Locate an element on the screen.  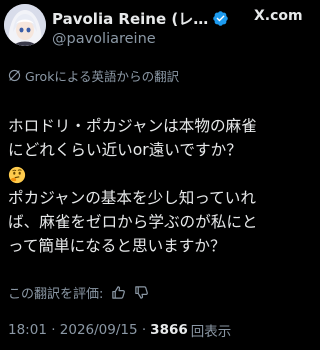
post-datetime: 18:01 · 2026/09/15 · is located at coordinates (77, 330).